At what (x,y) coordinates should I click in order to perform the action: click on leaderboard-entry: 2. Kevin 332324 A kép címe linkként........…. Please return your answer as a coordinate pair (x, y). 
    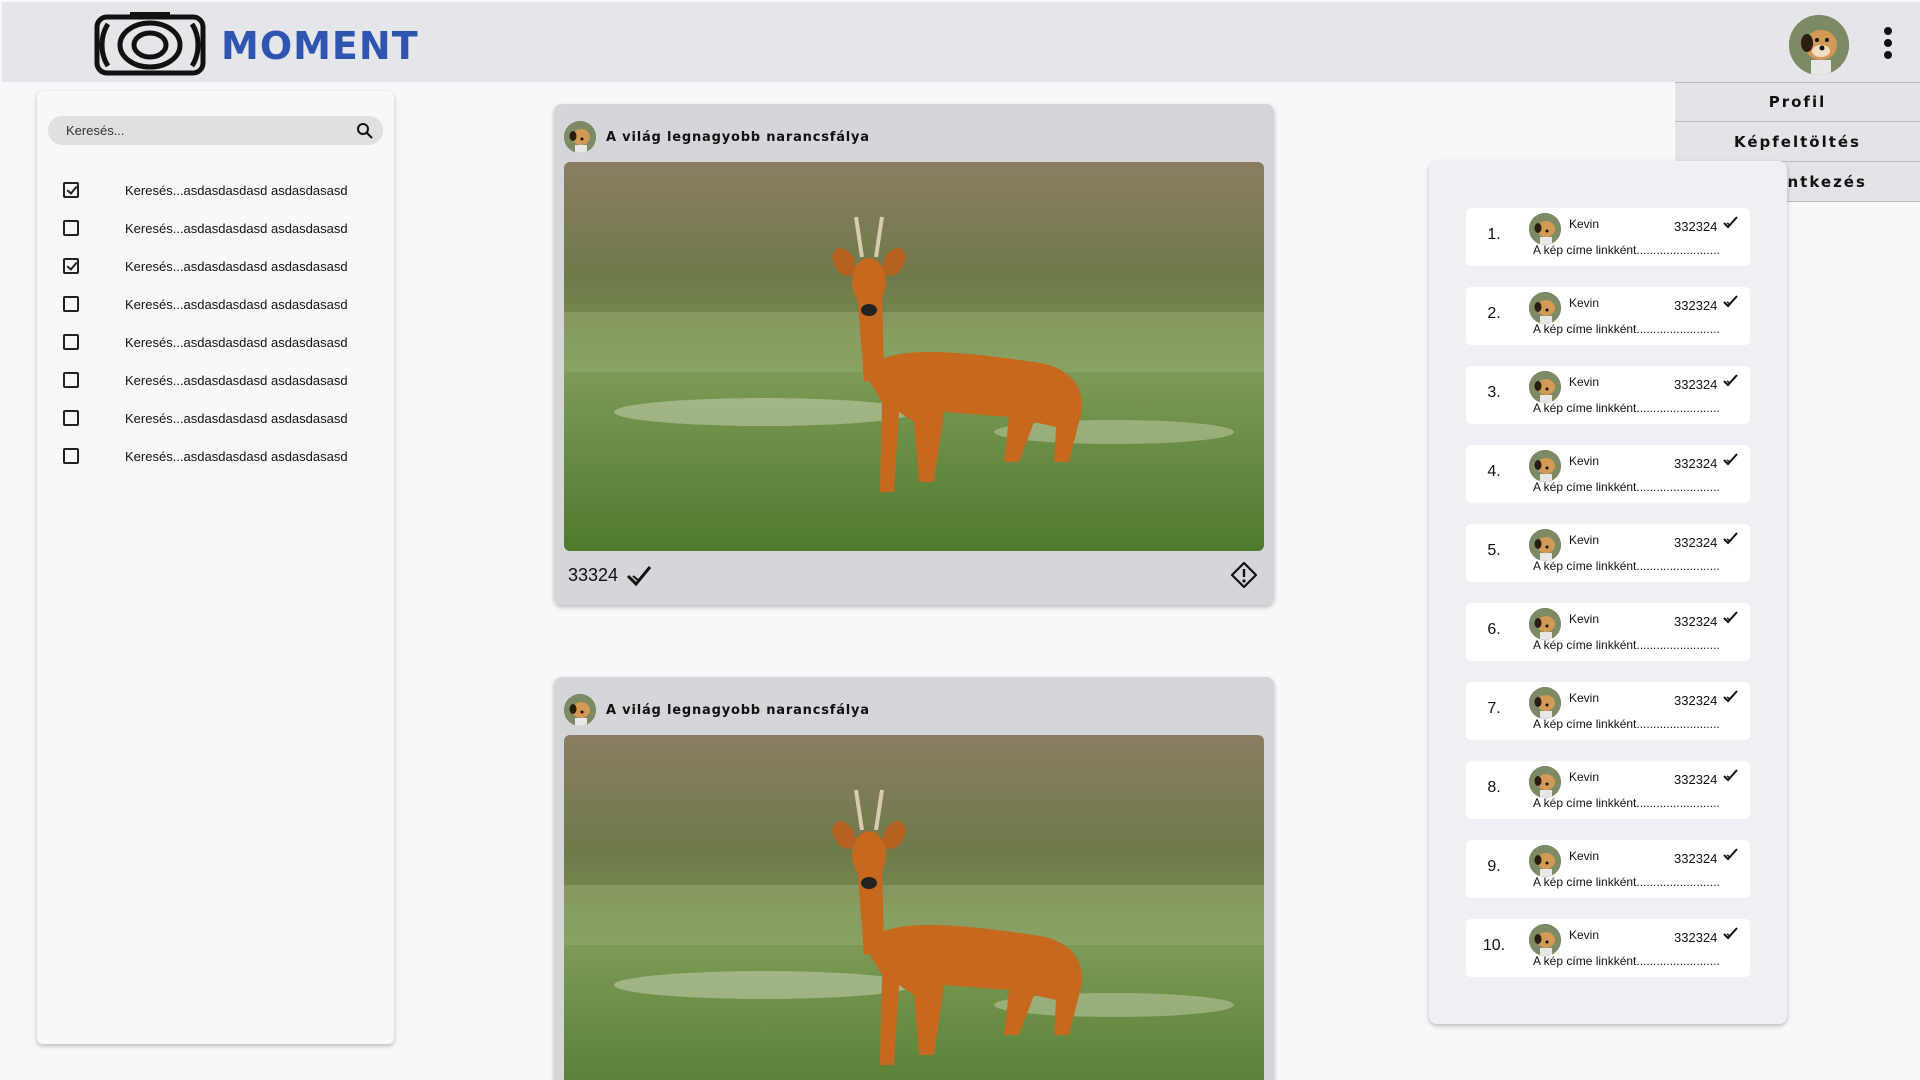
    Looking at the image, I should click on (1608, 316).